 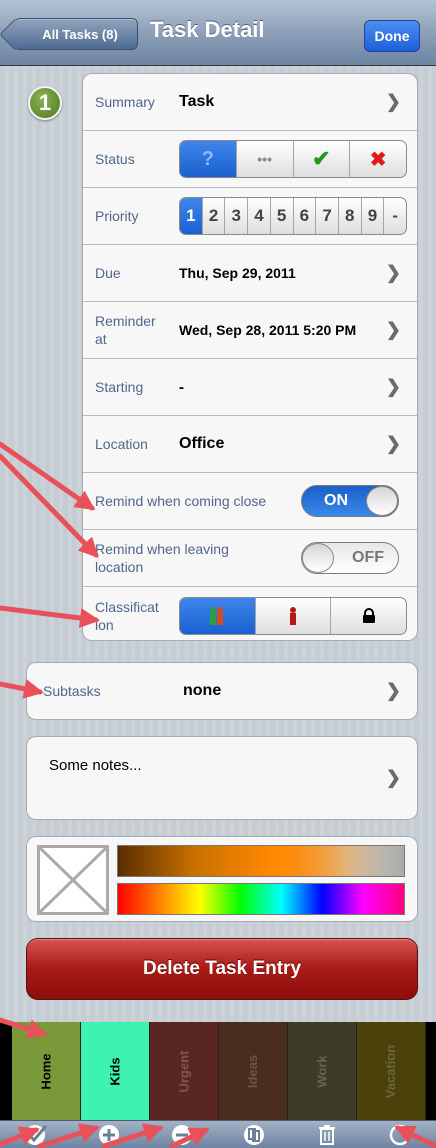 I want to click on back-button-label: All Tasks (8), so click(x=80, y=34).